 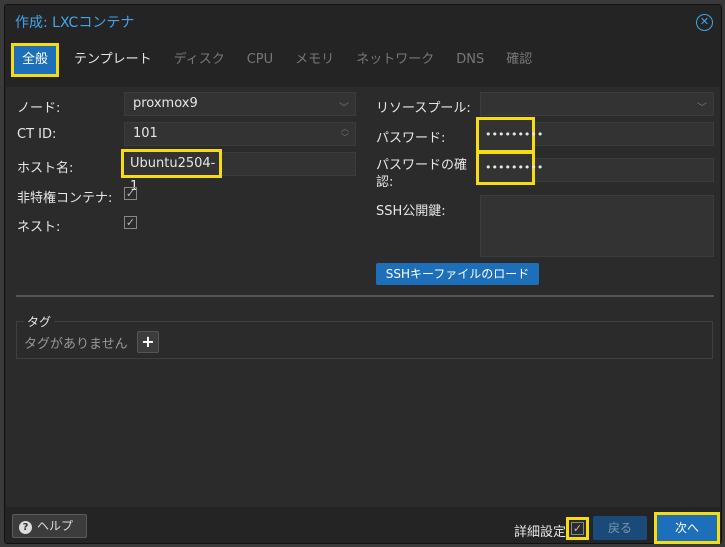 I want to click on dialog-title: 作成: LXCコンテナ, so click(x=75, y=23).